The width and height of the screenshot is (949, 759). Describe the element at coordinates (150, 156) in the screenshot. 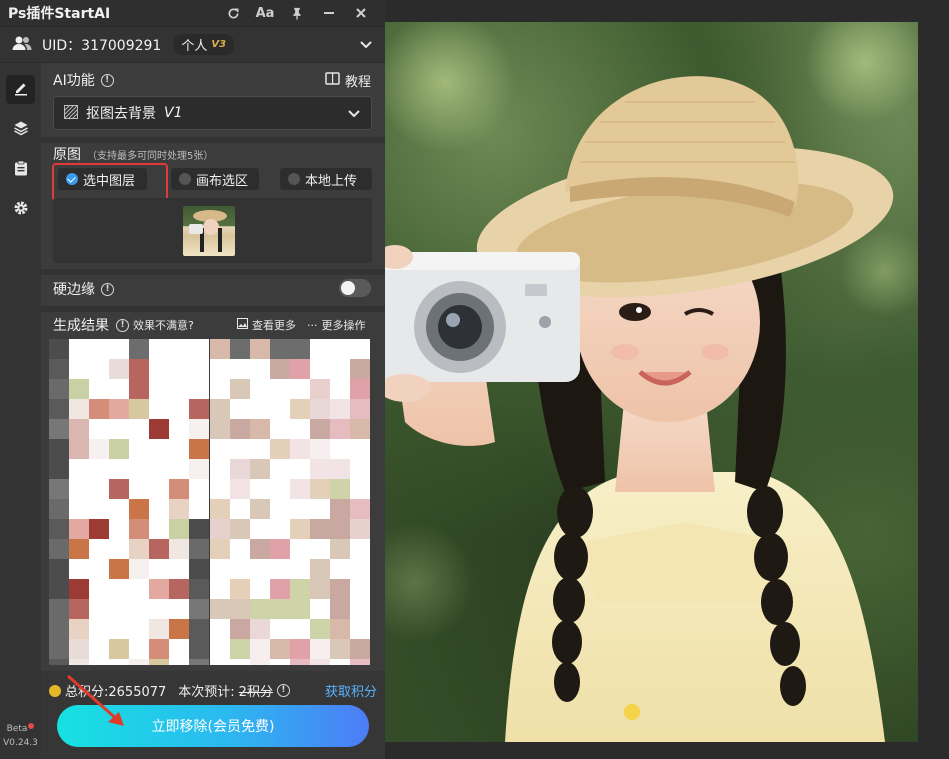

I see `source-note: （支持最多可同时处理5张）` at that location.